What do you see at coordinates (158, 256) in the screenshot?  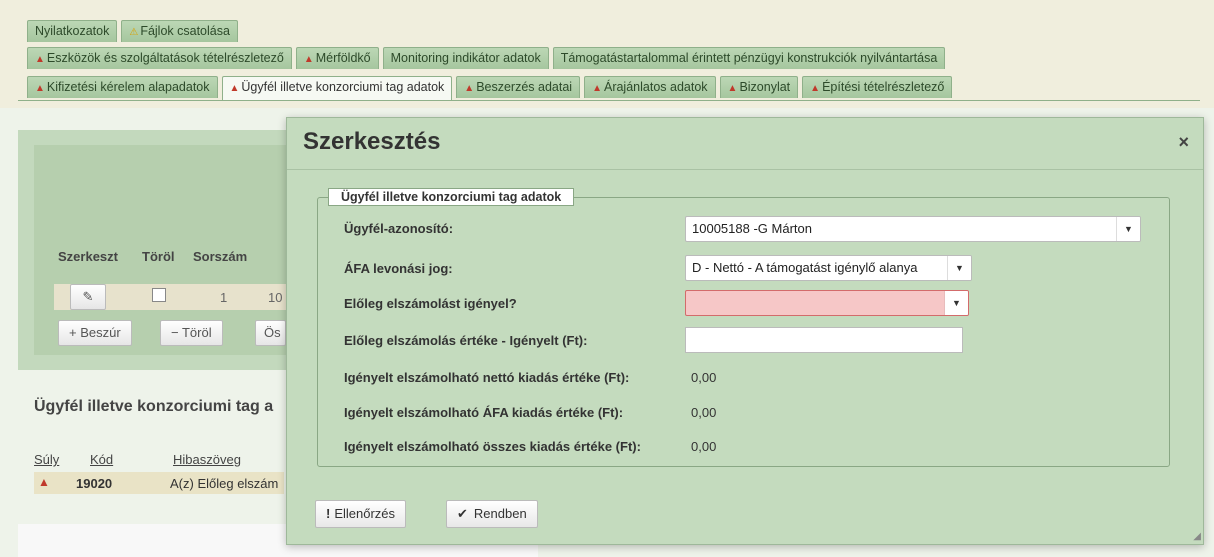 I see `grid-header-delete: Töröl` at bounding box center [158, 256].